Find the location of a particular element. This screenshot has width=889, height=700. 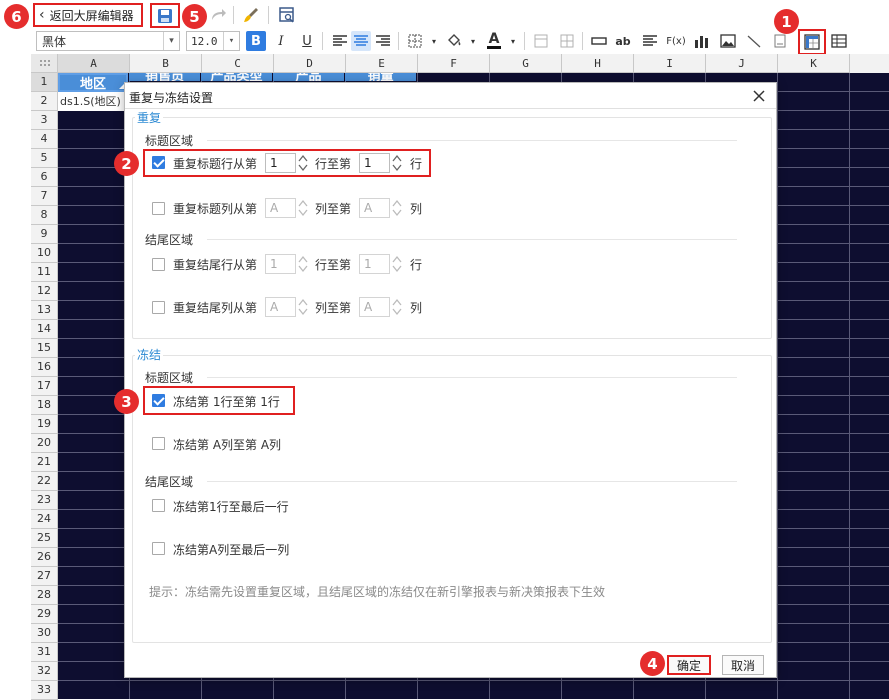

row-header-6: 6 is located at coordinates (44, 177).